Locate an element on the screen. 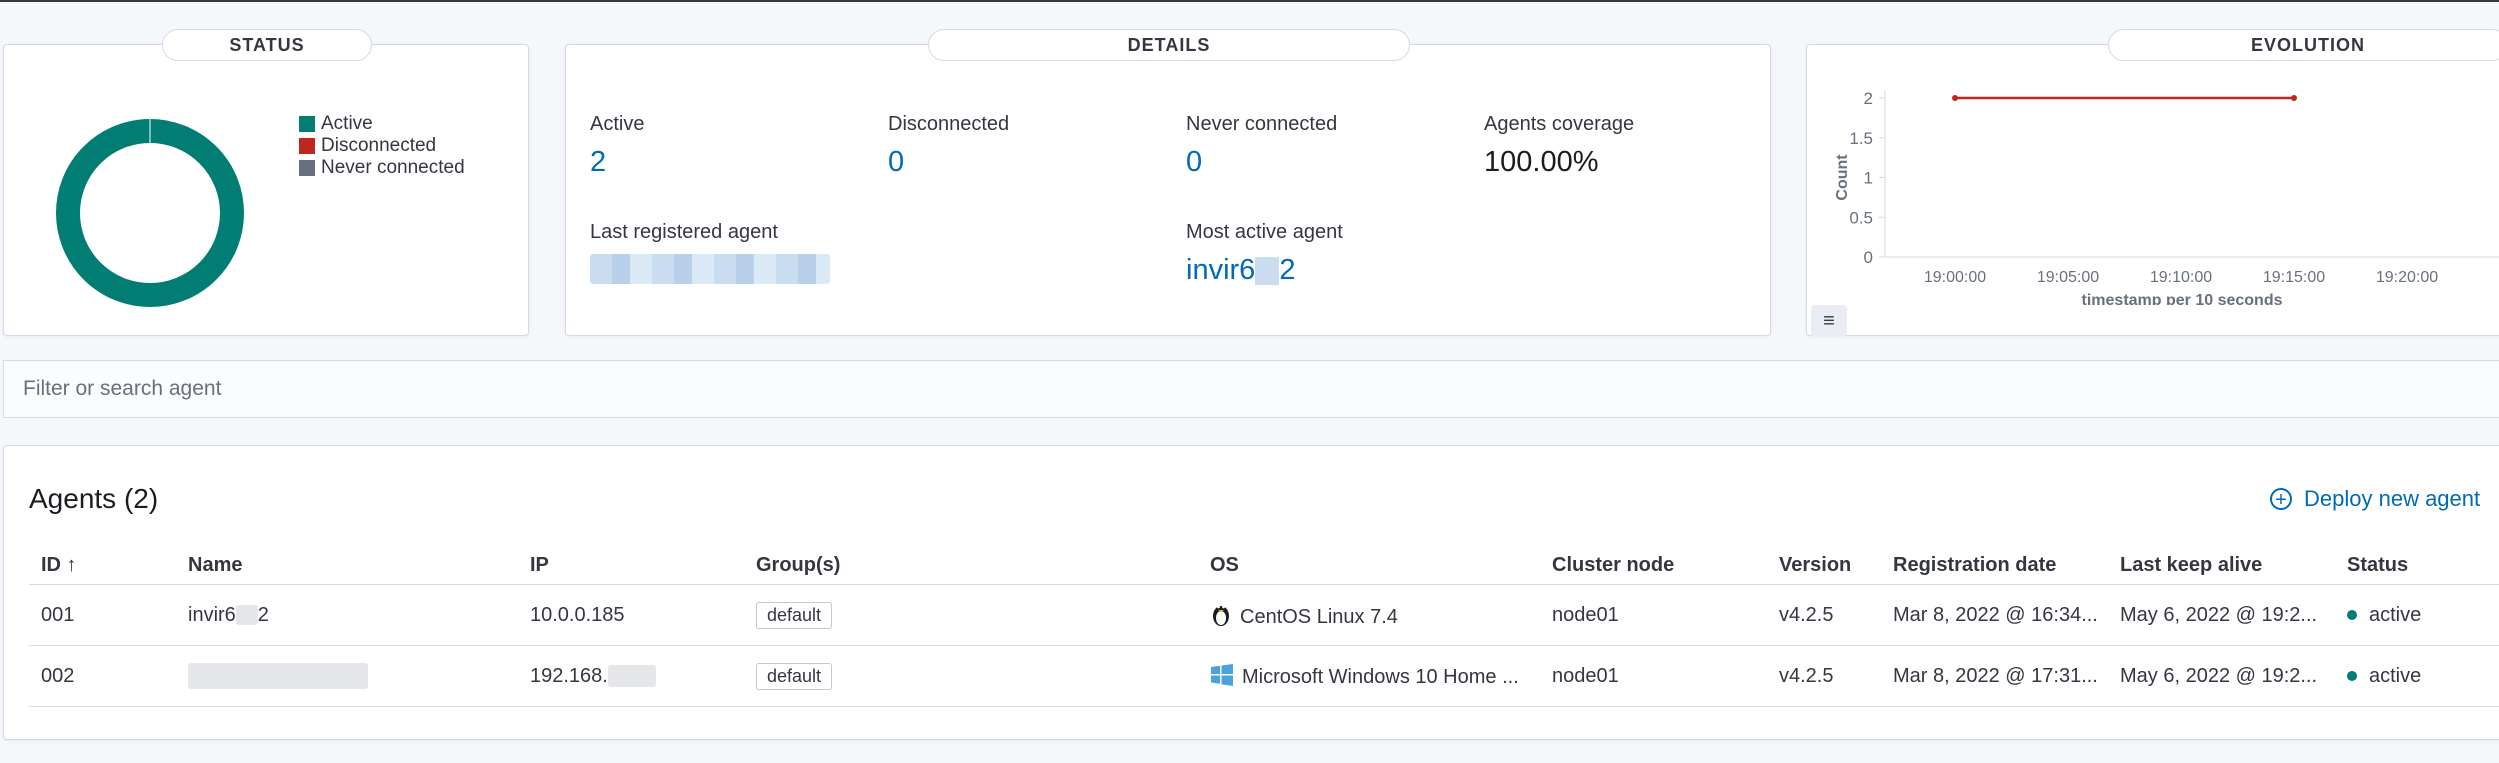 The width and height of the screenshot is (2499, 763). top-border is located at coordinates (1249, 1).